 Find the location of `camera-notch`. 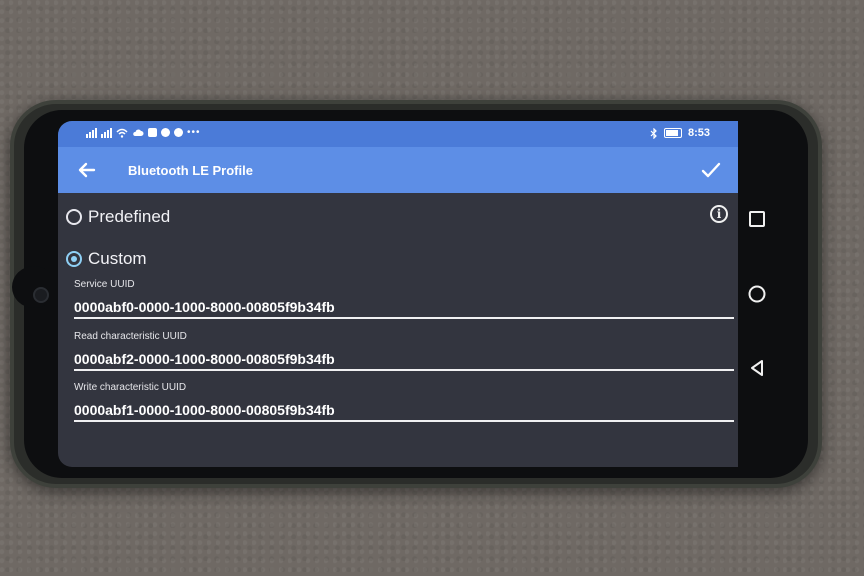

camera-notch is located at coordinates (34, 287).